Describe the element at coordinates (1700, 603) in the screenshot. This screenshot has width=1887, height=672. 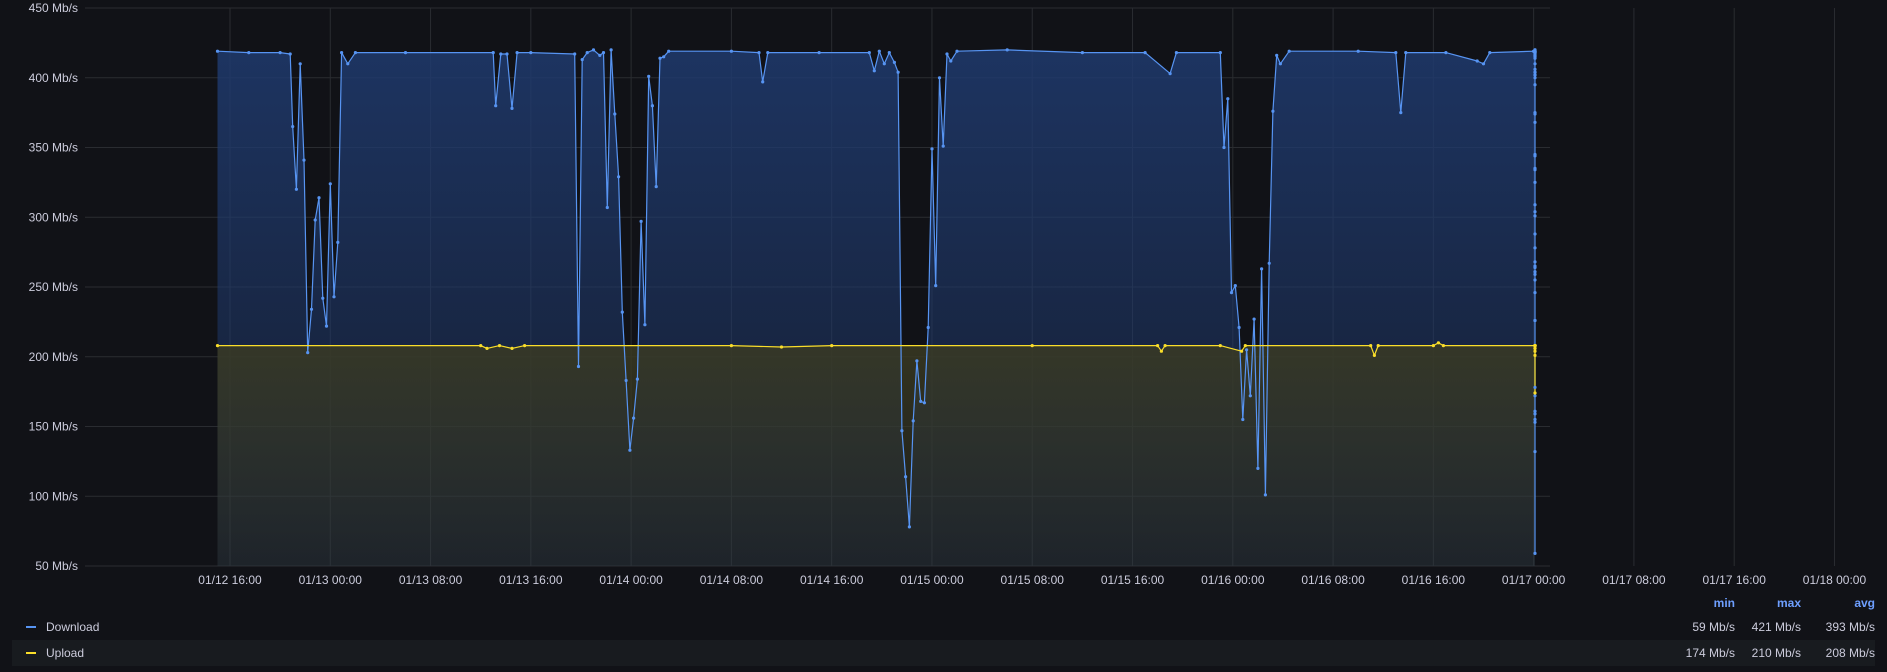
I see `legend-header-min: min` at that location.